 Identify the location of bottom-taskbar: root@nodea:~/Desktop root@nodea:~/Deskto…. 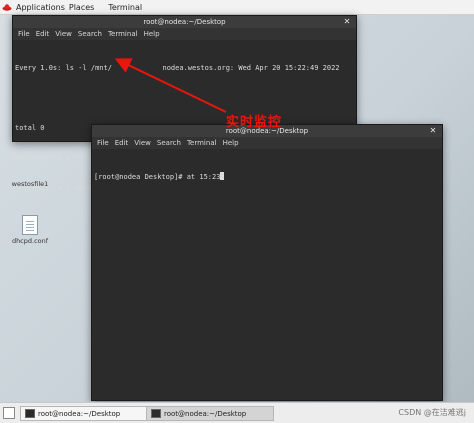
(237, 412).